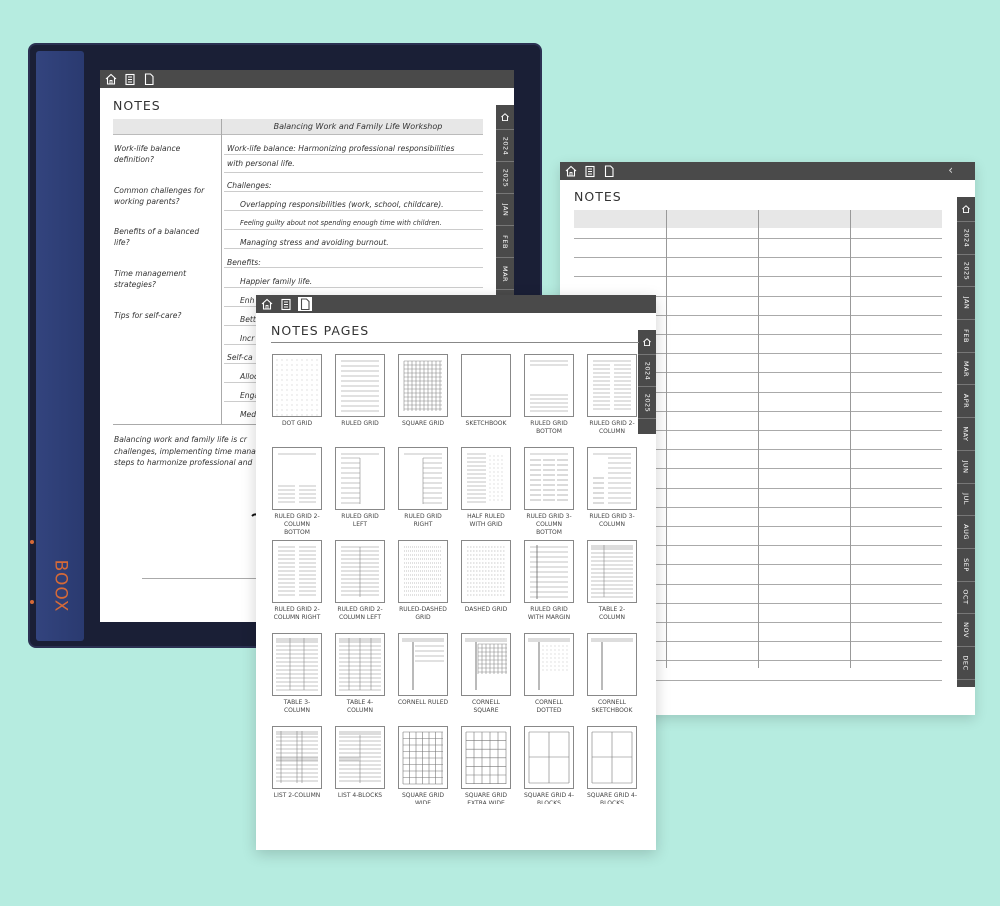 The width and height of the screenshot is (1000, 906). I want to click on template-label: RULED GRID WITH MARGIN, so click(549, 613).